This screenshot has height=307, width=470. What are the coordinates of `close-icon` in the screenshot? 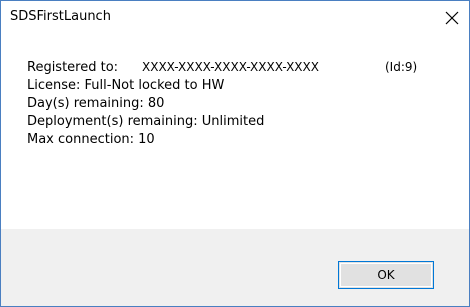 It's located at (452, 17).